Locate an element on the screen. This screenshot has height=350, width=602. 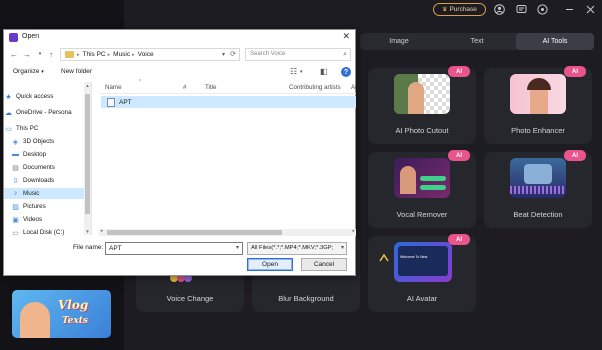
avatar-thumb-caption: Welcome To Nest is located at coordinates (414, 257).